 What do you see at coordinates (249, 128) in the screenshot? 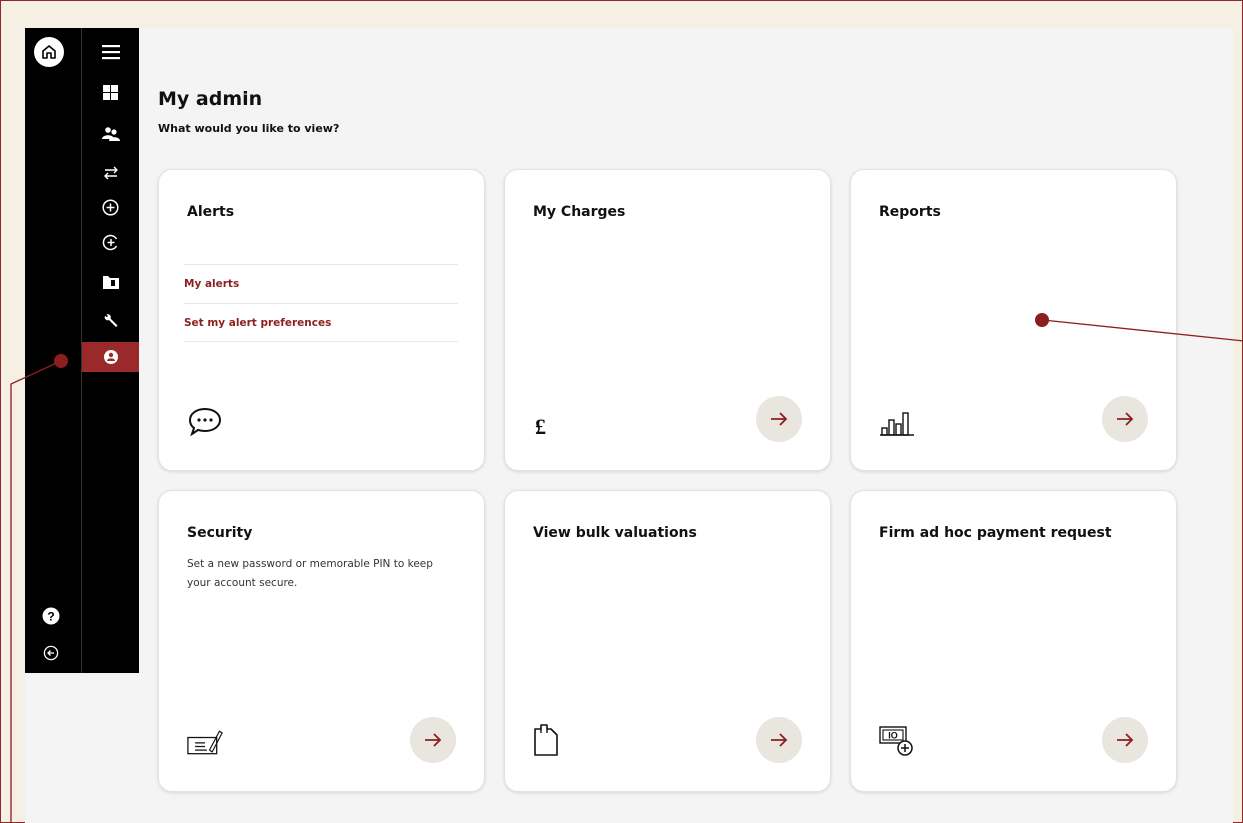
I see `page-subtitle: What would you like to view?` at bounding box center [249, 128].